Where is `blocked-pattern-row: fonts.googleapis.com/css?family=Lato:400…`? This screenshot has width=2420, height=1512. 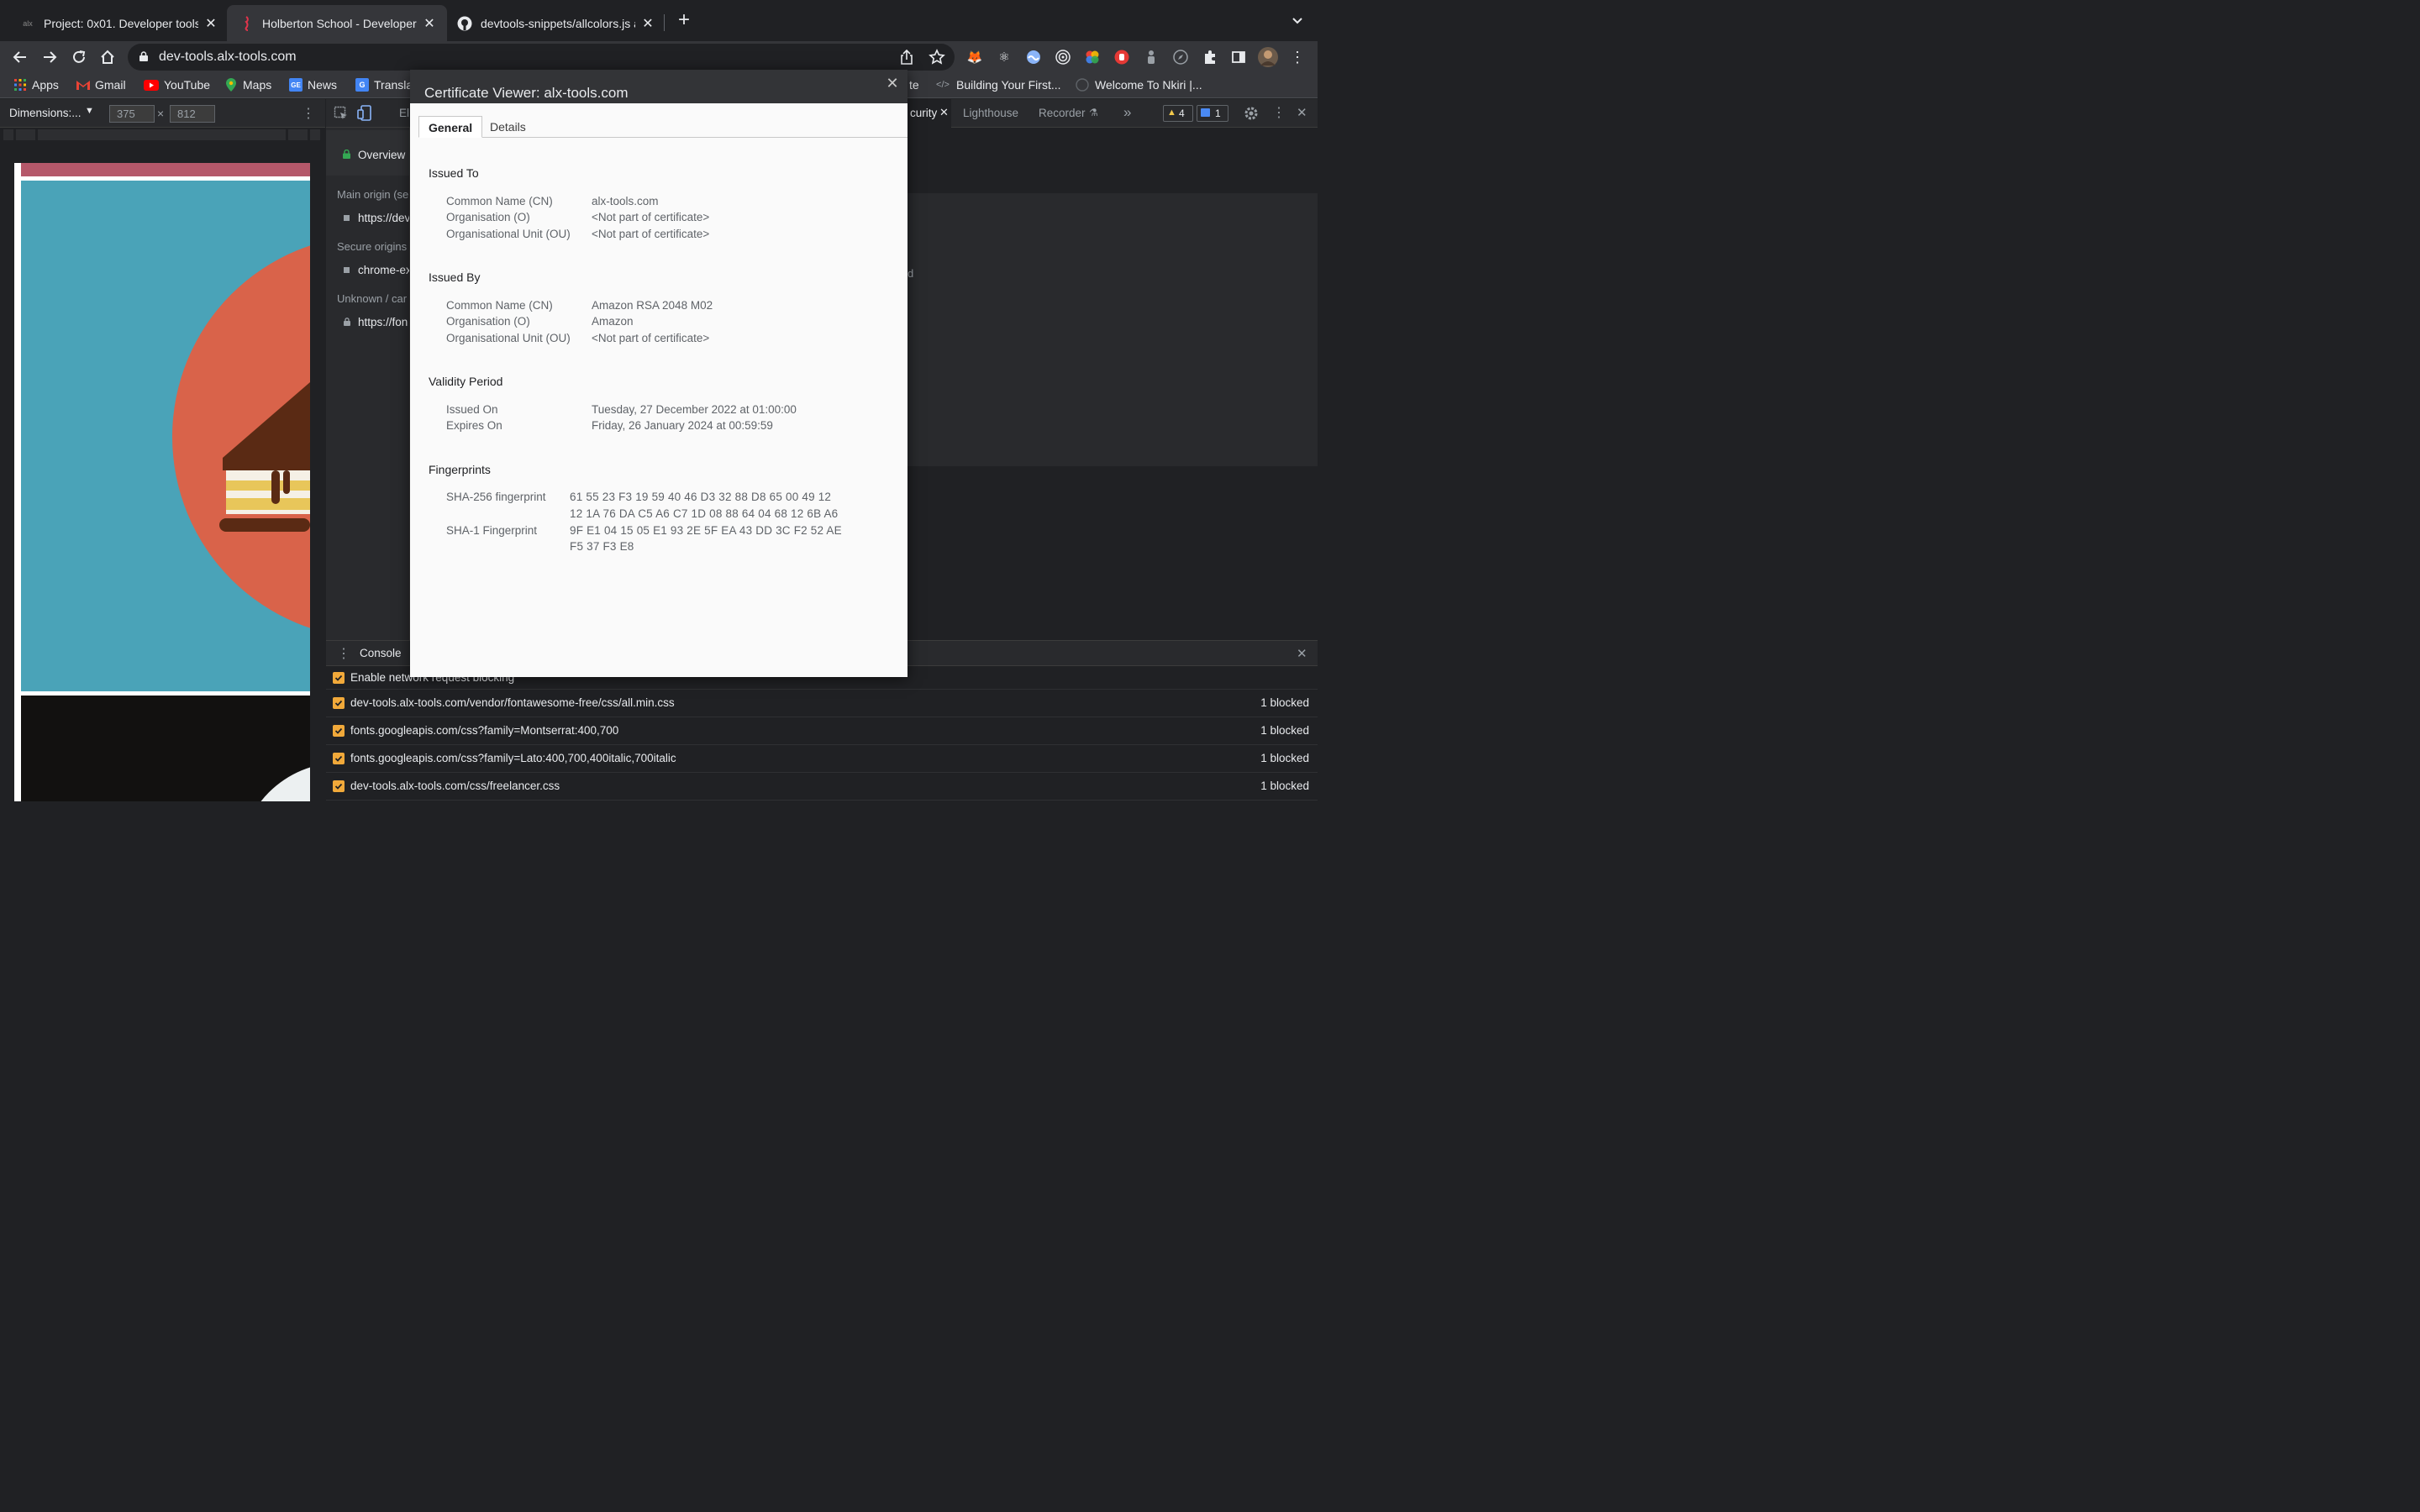 blocked-pattern-row: fonts.googleapis.com/css?family=Lato:400… is located at coordinates (822, 759).